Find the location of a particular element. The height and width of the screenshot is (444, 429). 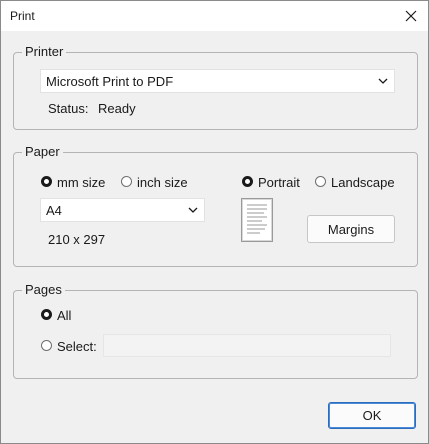

landscape-radio is located at coordinates (320, 181).